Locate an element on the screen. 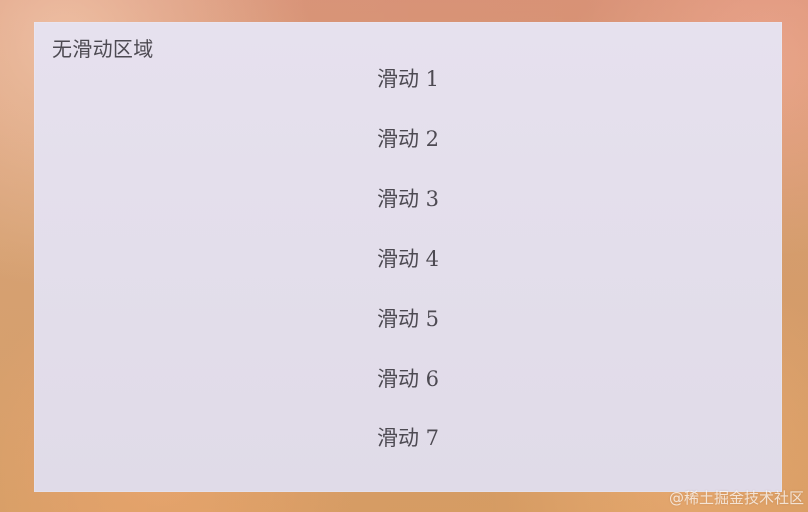  scroll-item-5: 滑动 5 is located at coordinates (408, 319).